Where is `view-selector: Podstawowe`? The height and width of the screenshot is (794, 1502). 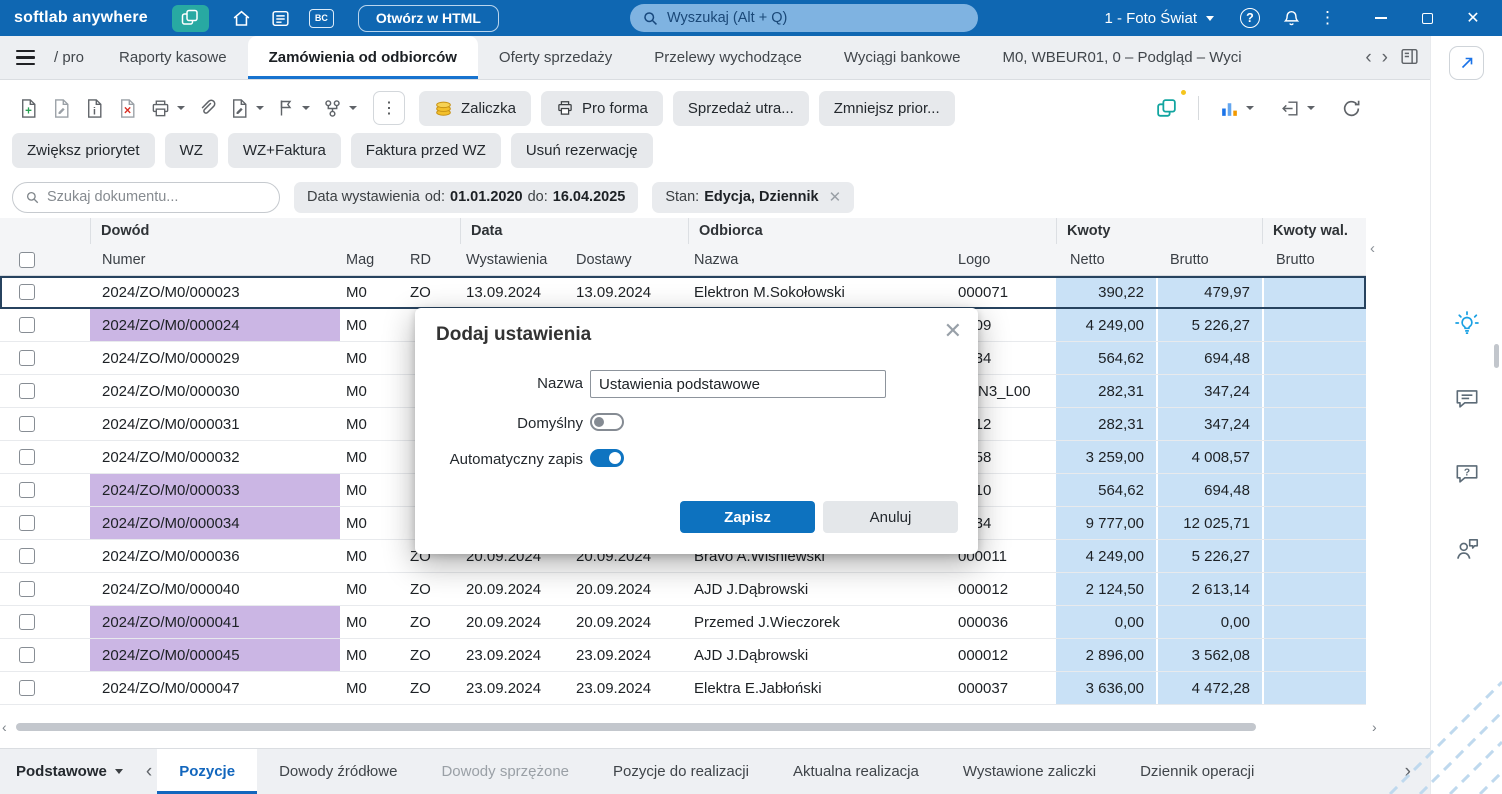 view-selector: Podstawowe is located at coordinates (70, 771).